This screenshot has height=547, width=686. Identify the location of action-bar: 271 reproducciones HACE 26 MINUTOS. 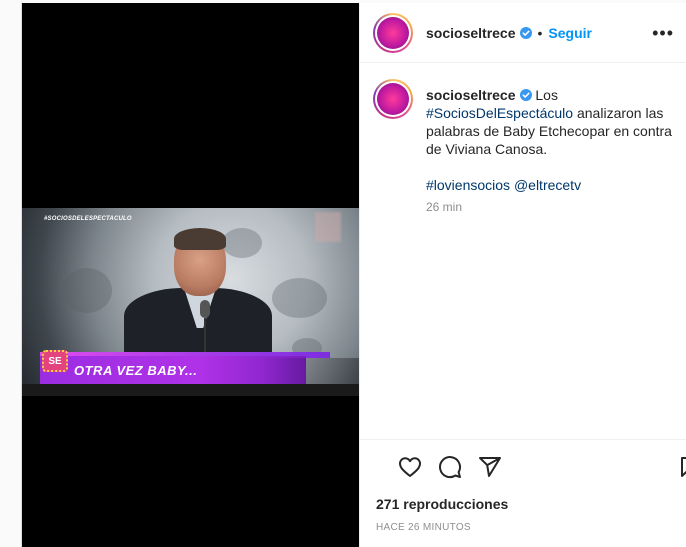
(523, 493).